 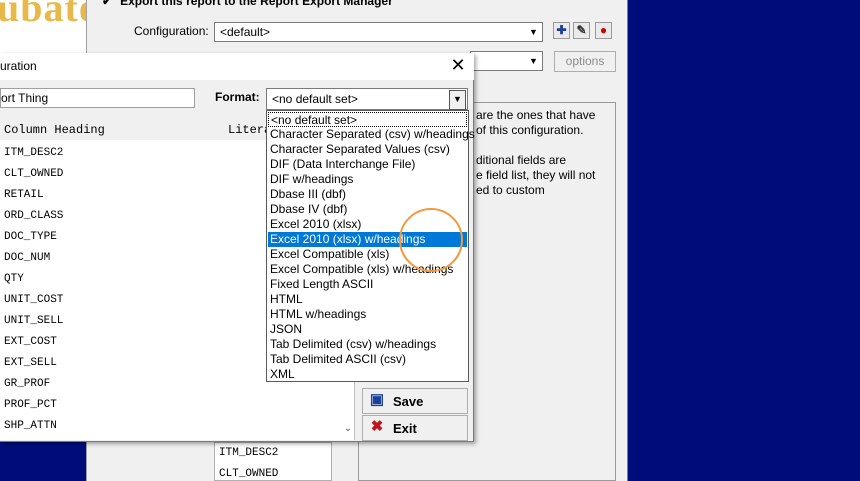 I want to click on table-row: EXT_COST, so click(x=30, y=342).